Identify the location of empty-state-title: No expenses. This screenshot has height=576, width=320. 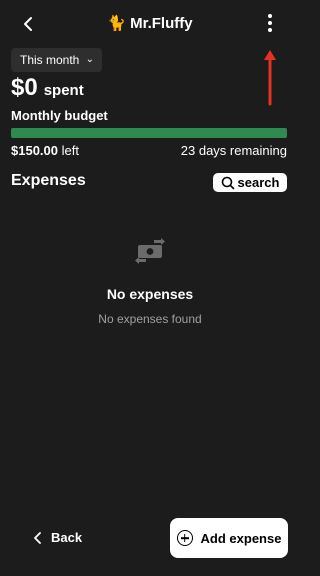
(150, 294).